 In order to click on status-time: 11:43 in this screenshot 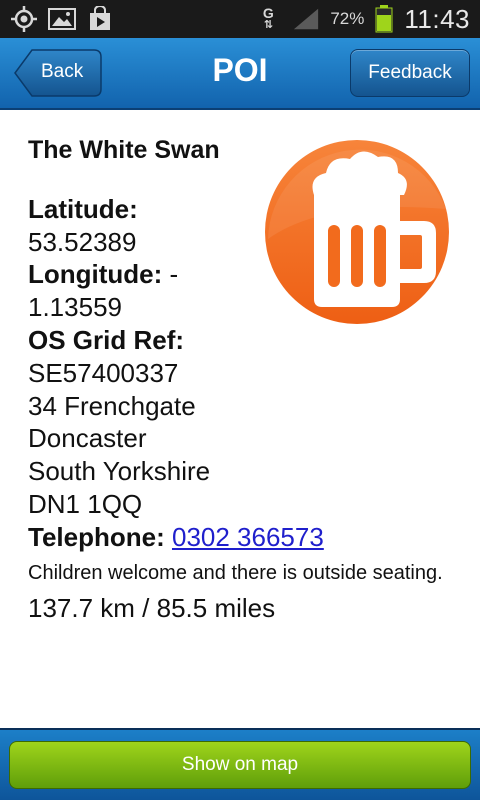, I will do `click(437, 18)`.